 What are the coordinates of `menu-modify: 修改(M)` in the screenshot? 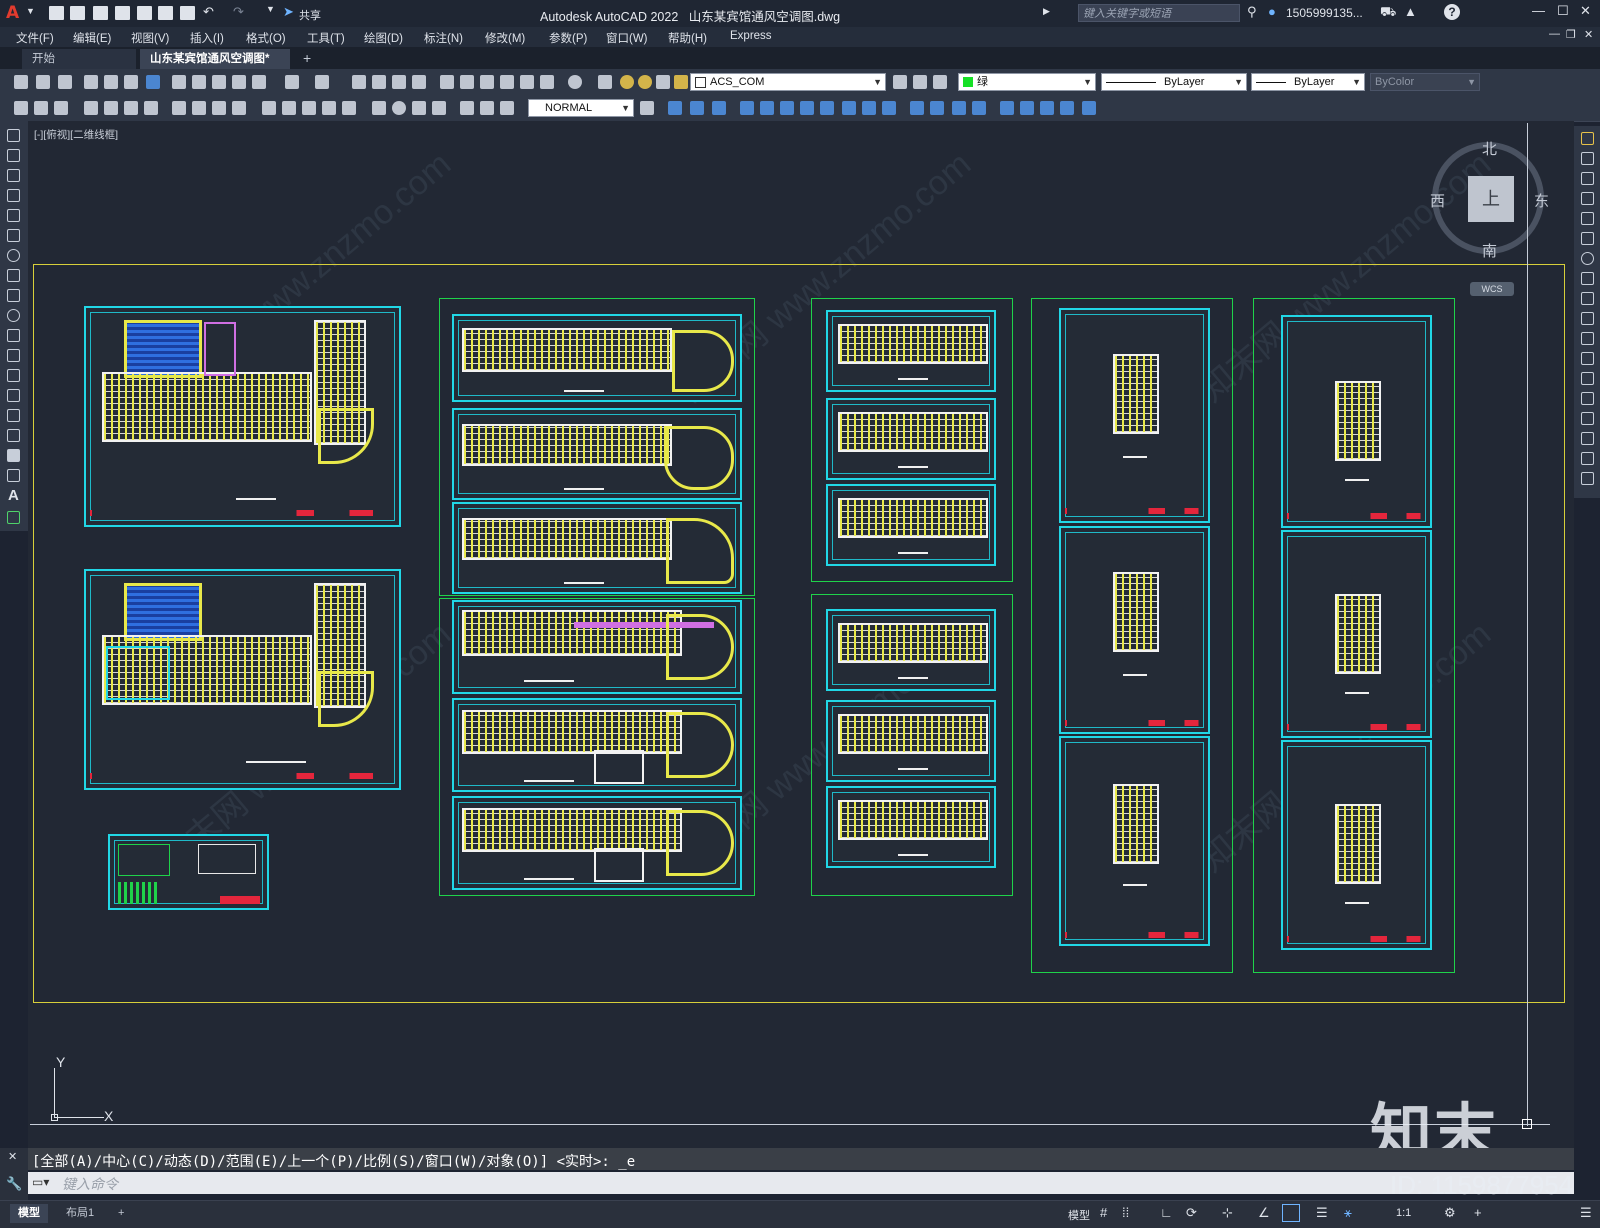 It's located at (505, 38).